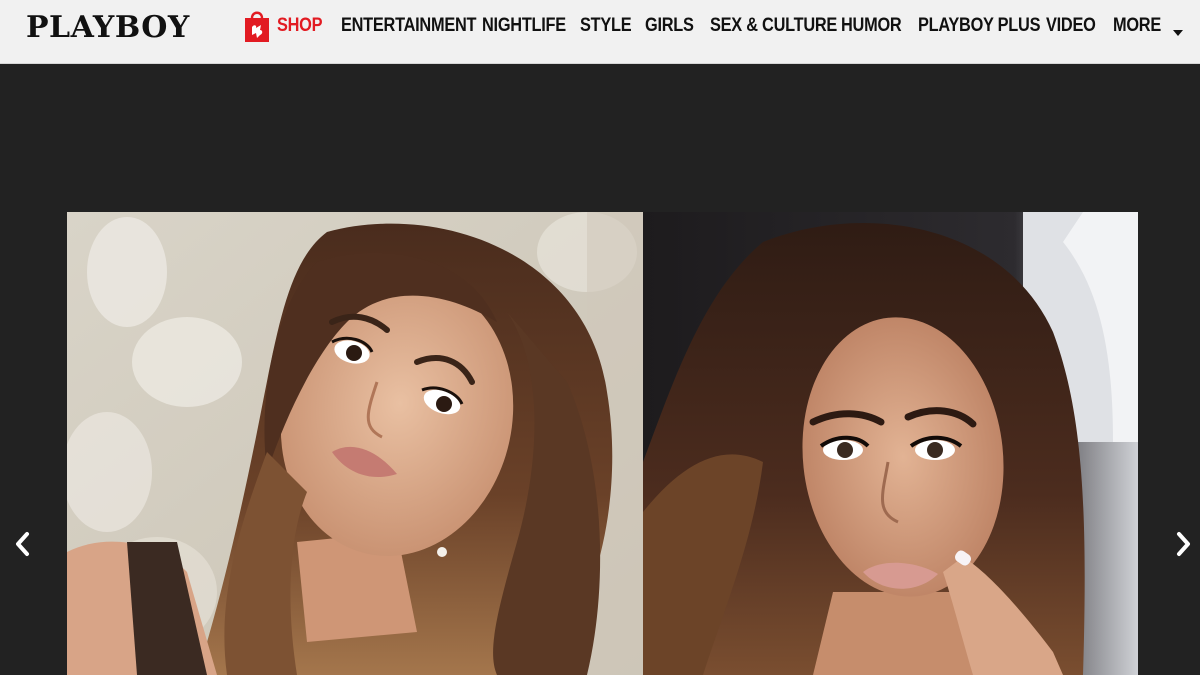 The height and width of the screenshot is (675, 1200). What do you see at coordinates (606, 26) in the screenshot?
I see `nav-item-style: STYLE` at bounding box center [606, 26].